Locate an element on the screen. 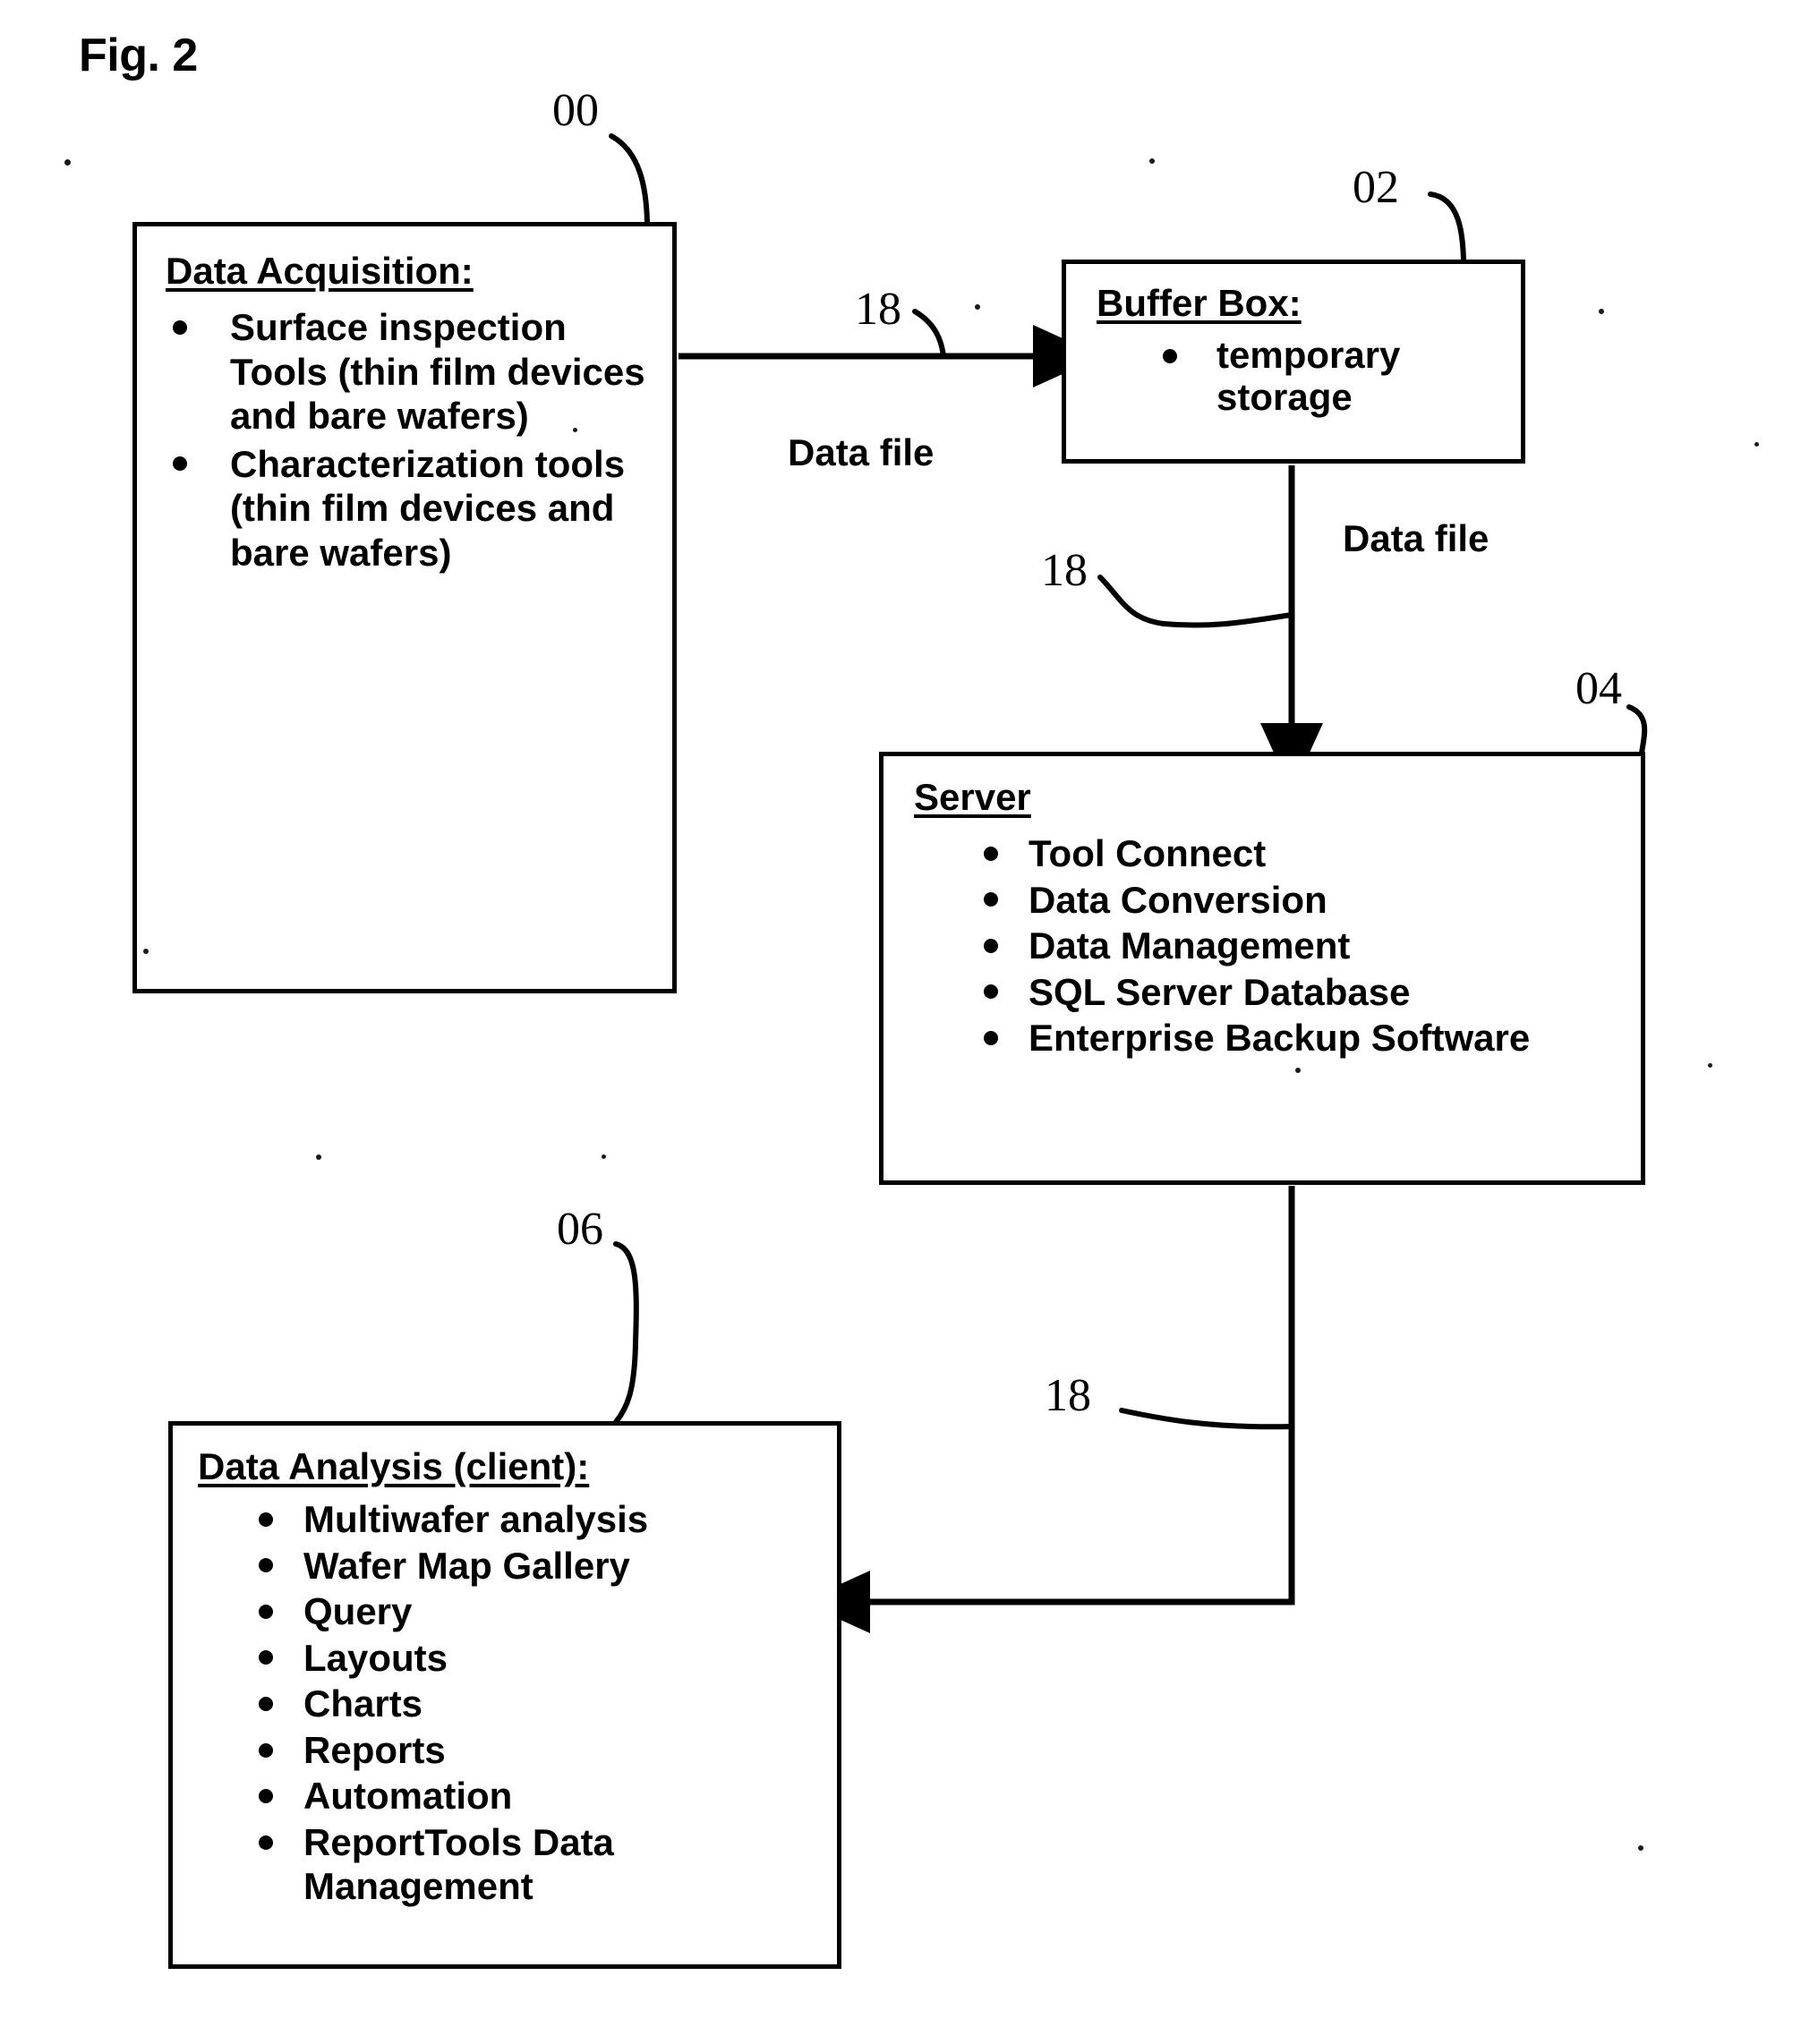  list-item-label: Tool Connect is located at coordinates (1148, 853).